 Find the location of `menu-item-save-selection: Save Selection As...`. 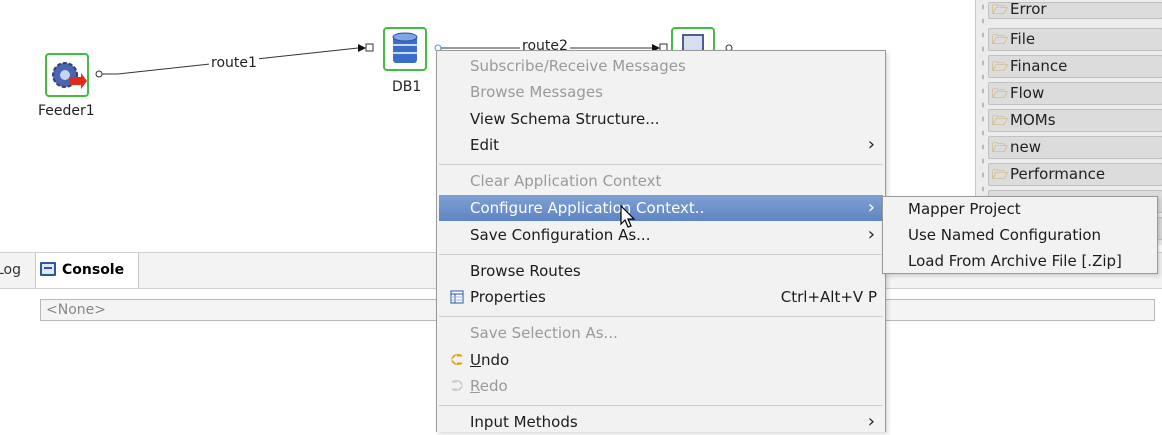

menu-item-save-selection: Save Selection As... is located at coordinates (661, 333).